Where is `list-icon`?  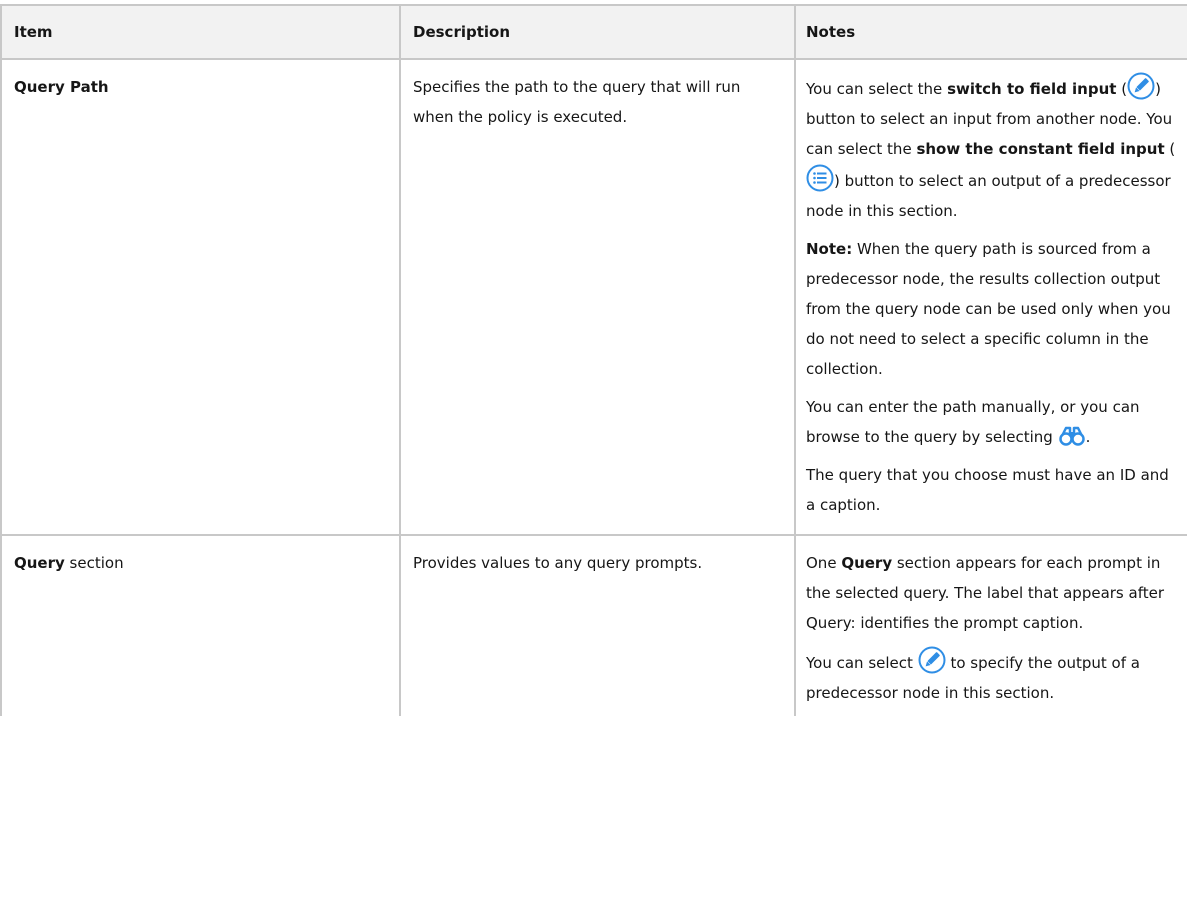
list-icon is located at coordinates (820, 178).